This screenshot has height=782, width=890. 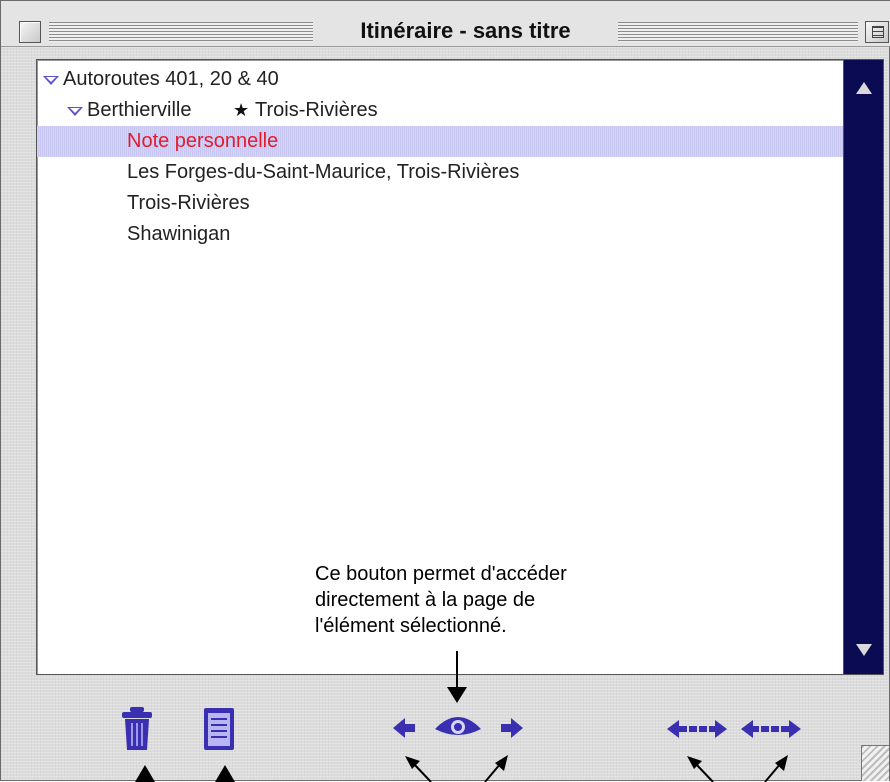 What do you see at coordinates (404, 728) in the screenshot?
I see `previous-arrow-icon` at bounding box center [404, 728].